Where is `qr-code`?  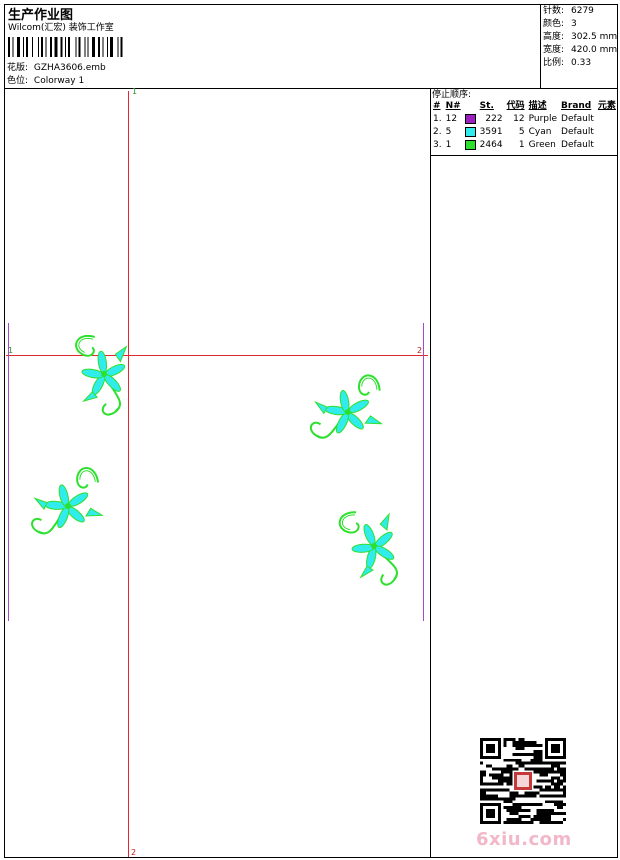
qr-code is located at coordinates (523, 781).